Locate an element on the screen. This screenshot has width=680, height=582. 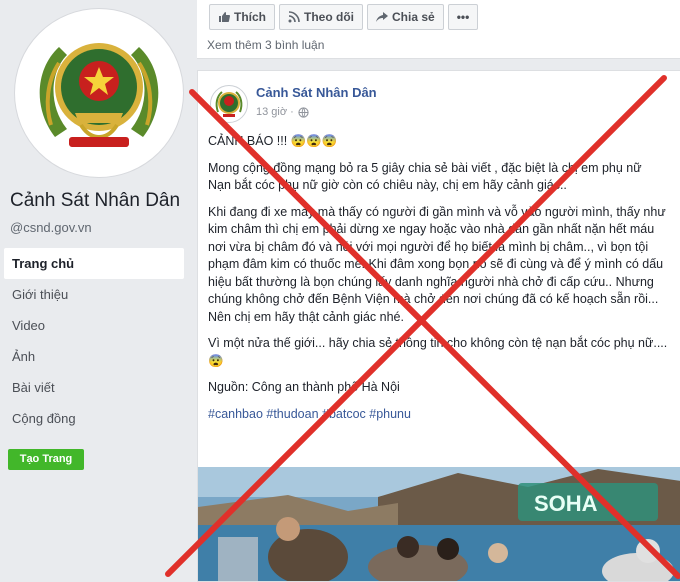
share-button: Chia sẻ is located at coordinates (405, 17).